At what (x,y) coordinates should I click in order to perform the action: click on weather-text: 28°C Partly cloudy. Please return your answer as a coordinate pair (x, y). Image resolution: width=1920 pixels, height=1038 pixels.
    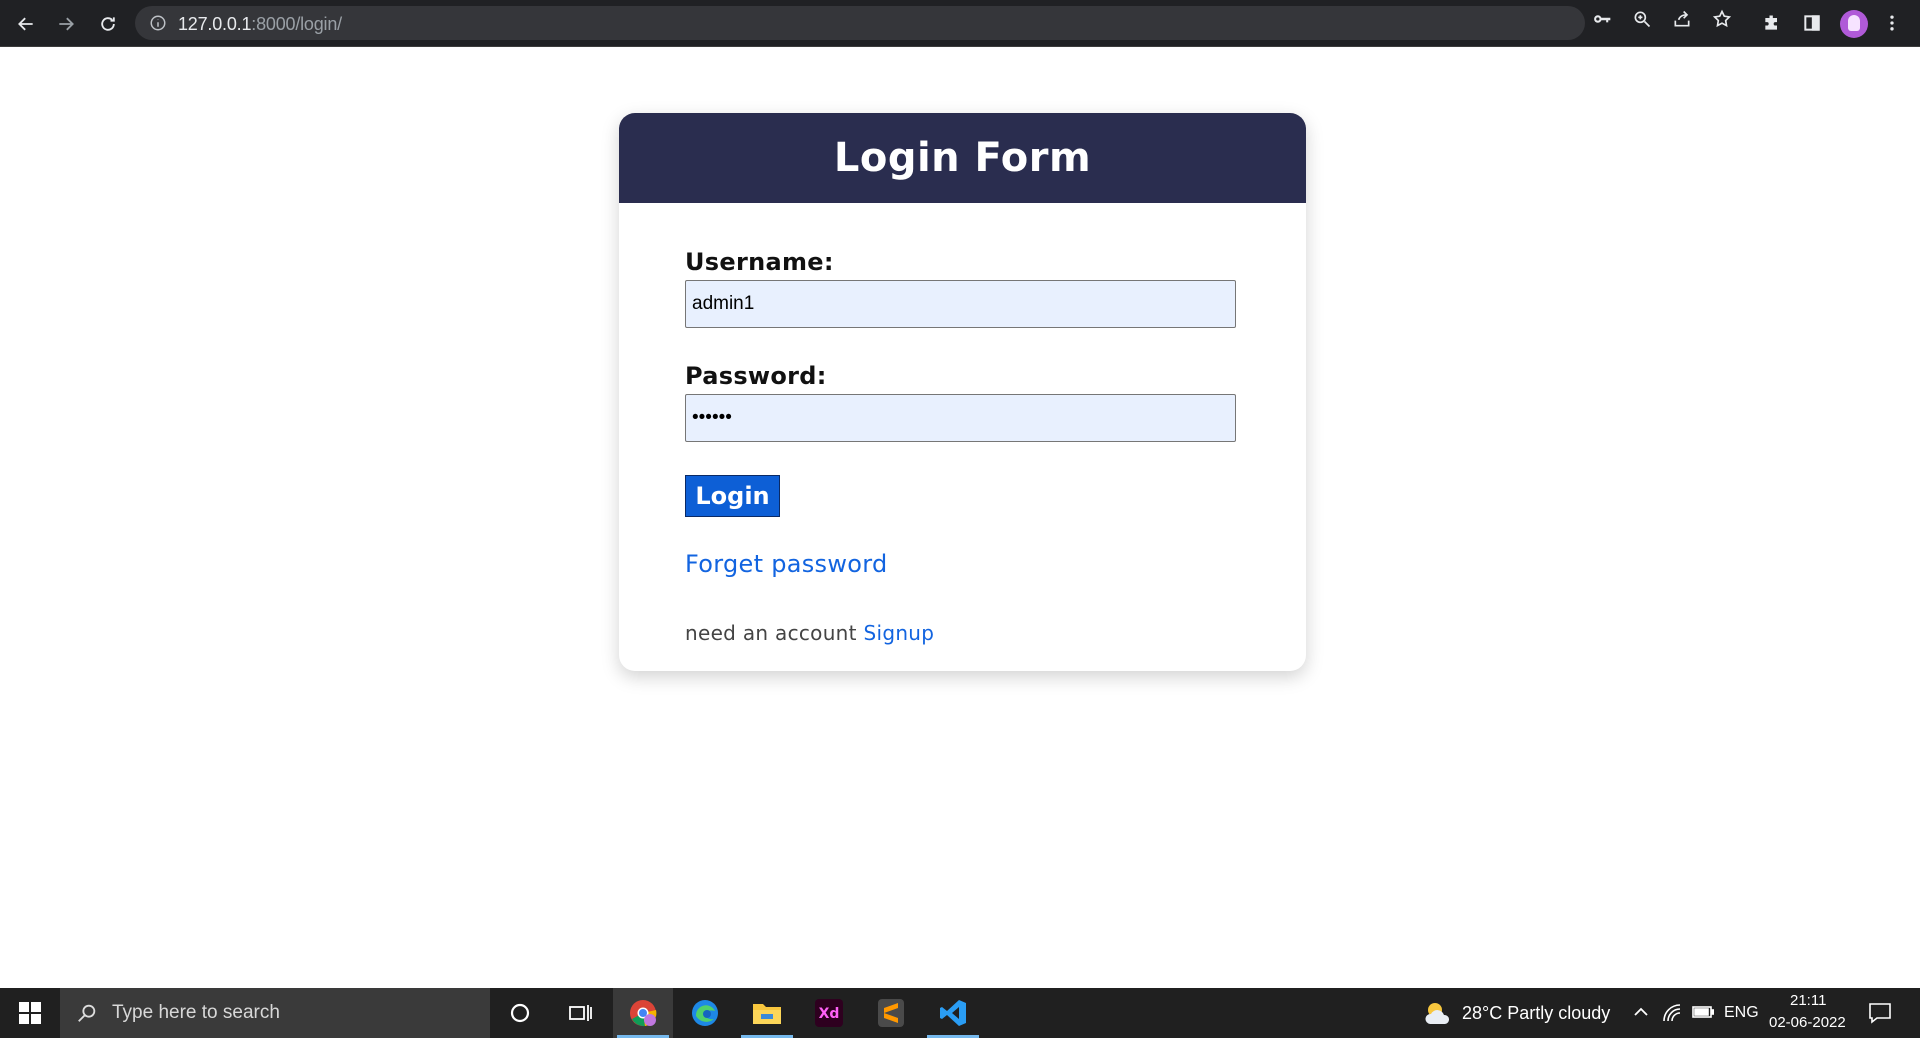
    Looking at the image, I should click on (1536, 1013).